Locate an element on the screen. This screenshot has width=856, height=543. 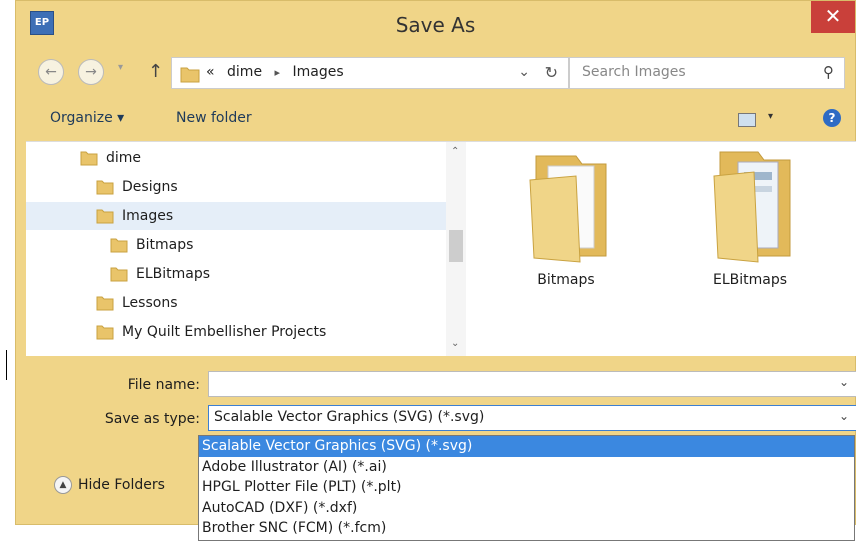
breadcrumb-dime: dime is located at coordinates (244, 72).